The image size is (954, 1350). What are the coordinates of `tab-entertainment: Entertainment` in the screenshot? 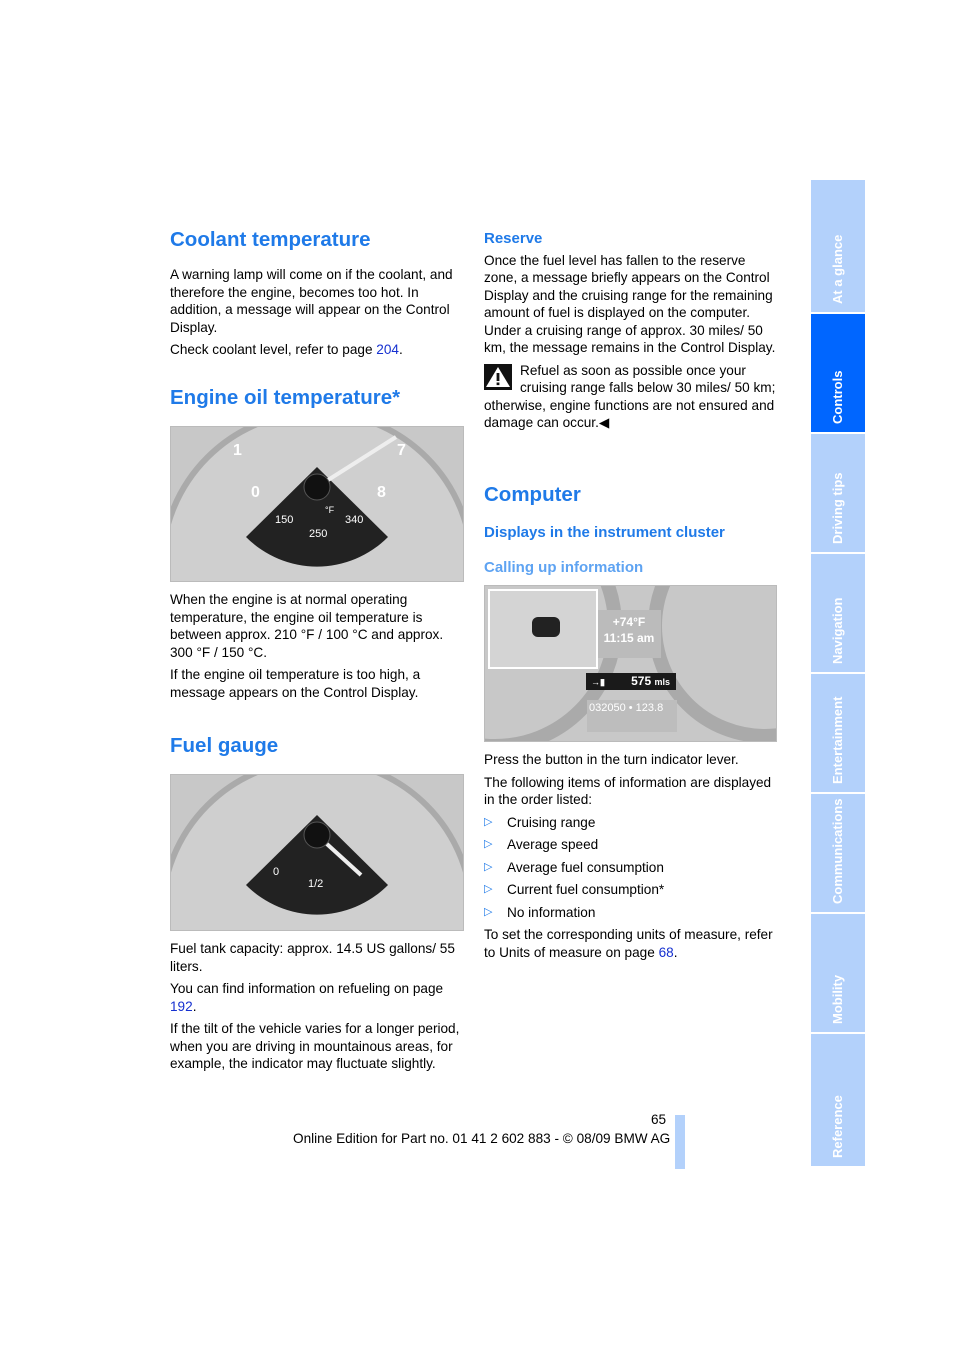 It's located at (838, 733).